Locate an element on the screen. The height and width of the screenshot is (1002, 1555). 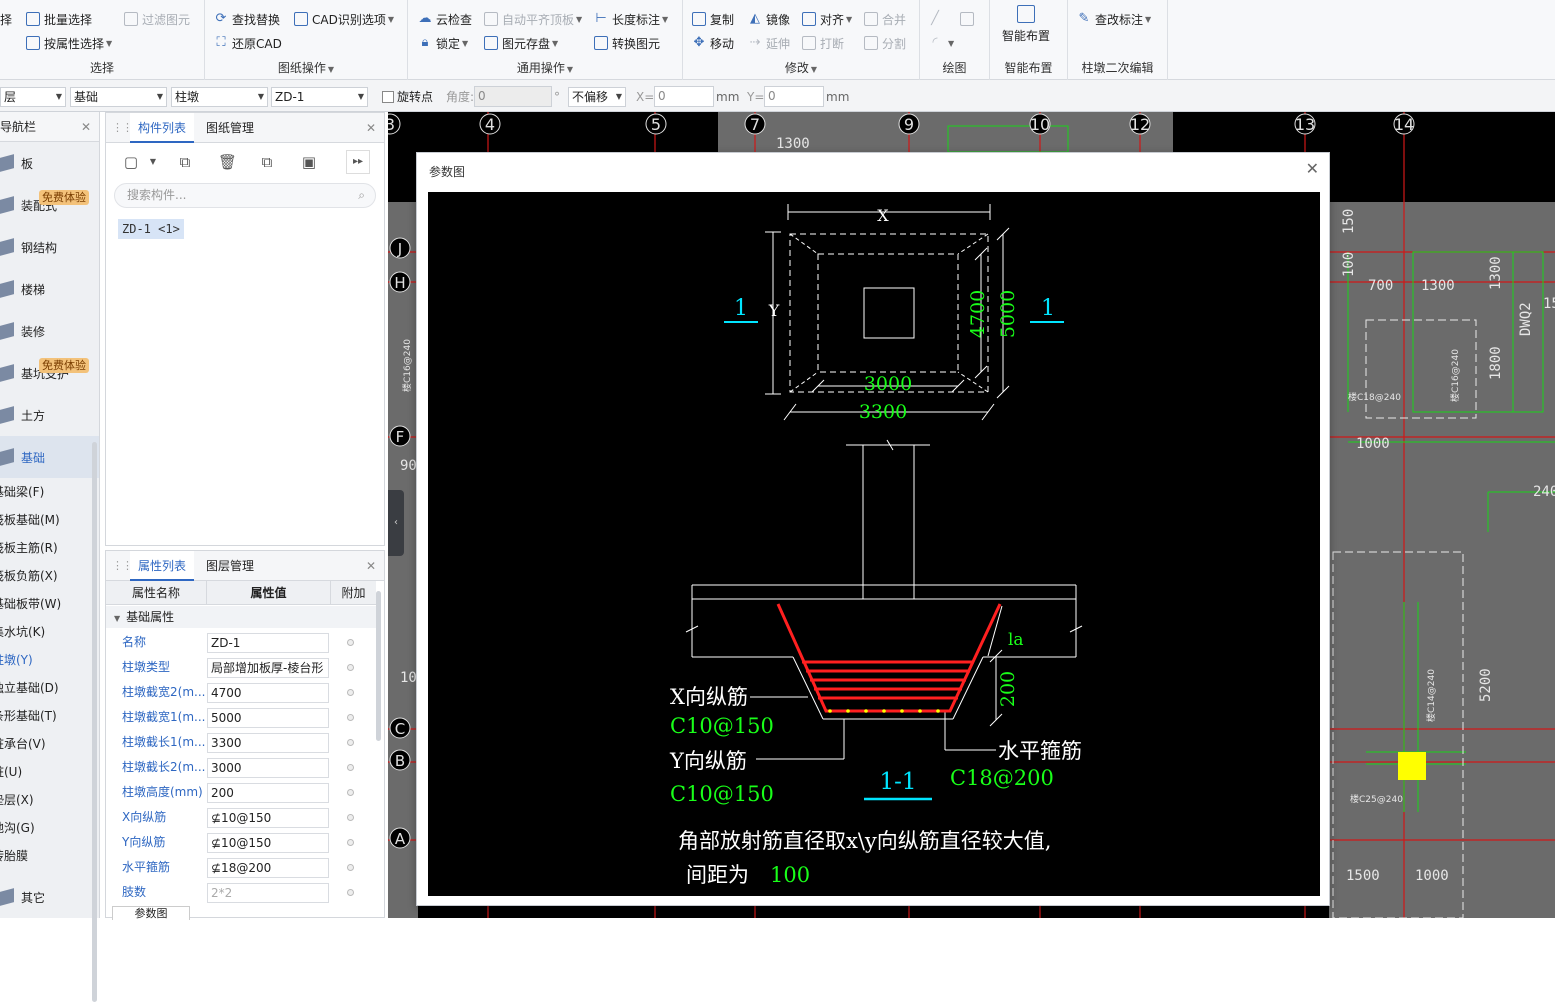
property-value-field: ⊈18@200 is located at coordinates (268, 868).